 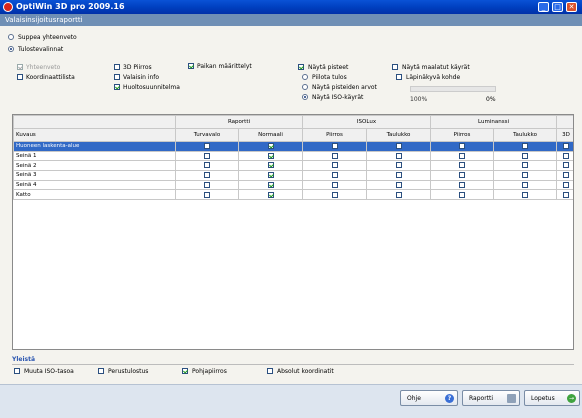 I want to click on hide-result-radio, so click(x=305, y=77).